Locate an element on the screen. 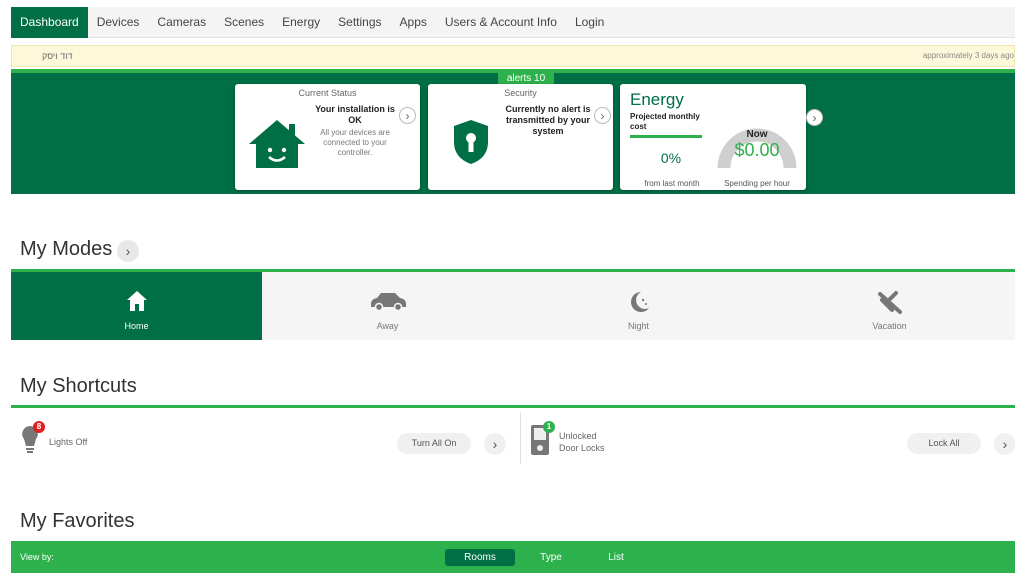 This screenshot has height=573, width=1015. lights-badge: 8 is located at coordinates (39, 427).